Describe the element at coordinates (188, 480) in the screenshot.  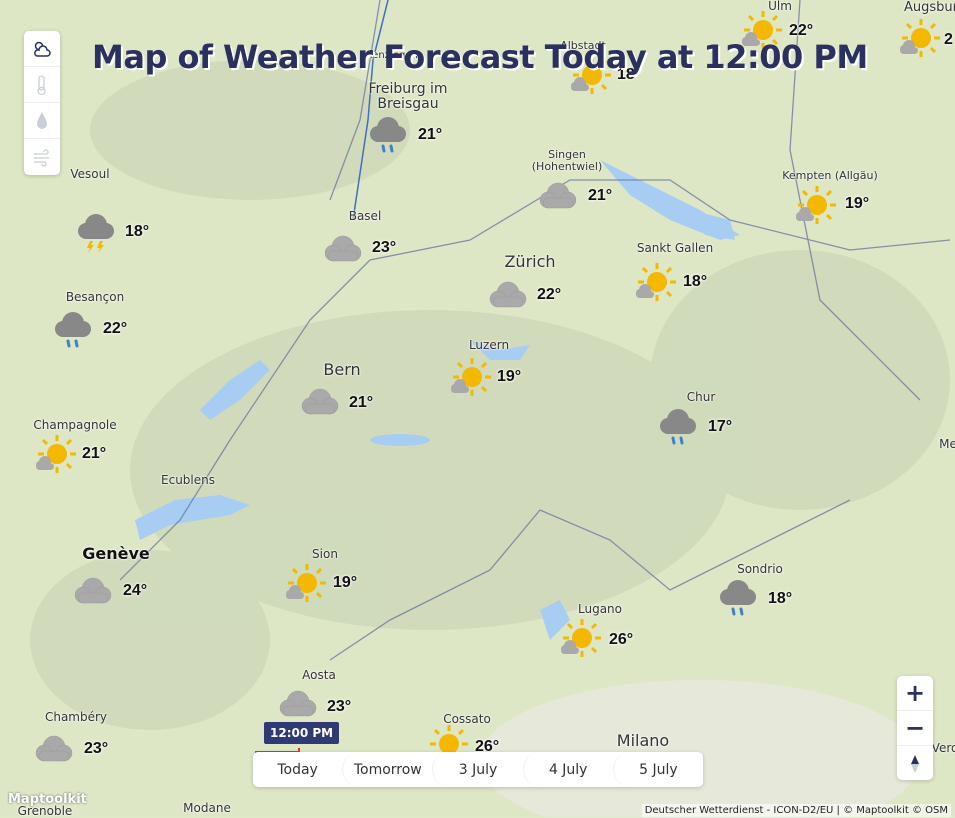
I see `place-label: Ecublens` at that location.